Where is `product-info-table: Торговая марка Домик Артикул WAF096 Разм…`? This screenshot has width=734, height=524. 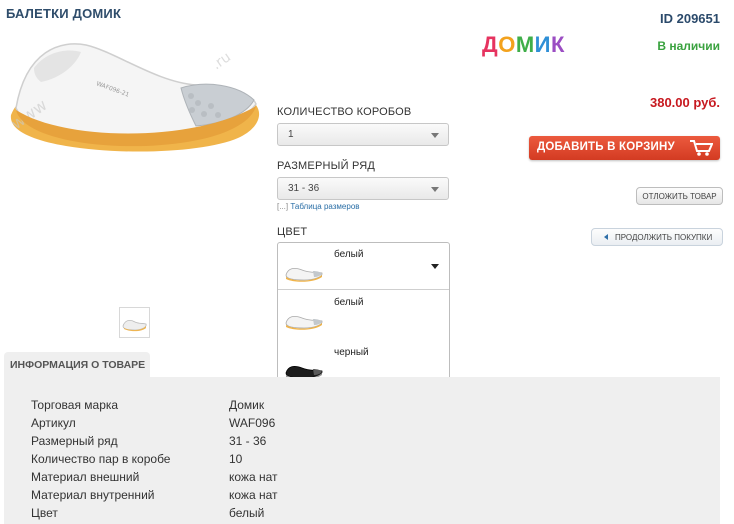 product-info-table: Торговая марка Домик Артикул WAF096 Разм… is located at coordinates (154, 461).